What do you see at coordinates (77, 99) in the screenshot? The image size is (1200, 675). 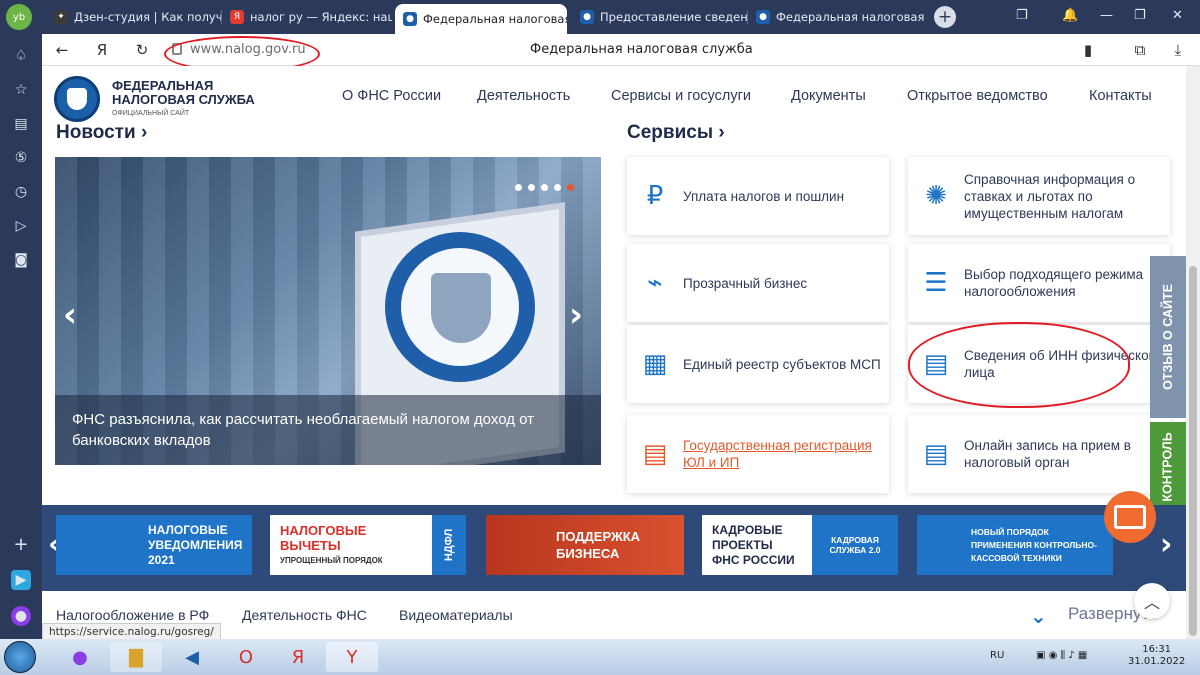 I see `fns-emblem-icon` at bounding box center [77, 99].